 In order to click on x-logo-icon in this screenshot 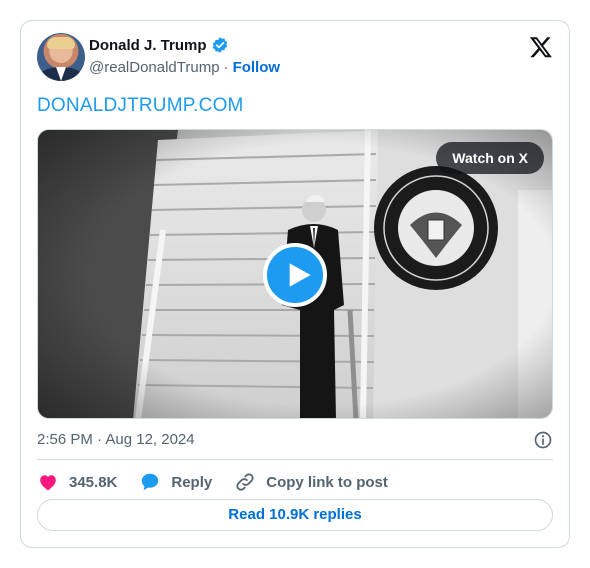, I will do `click(541, 47)`.